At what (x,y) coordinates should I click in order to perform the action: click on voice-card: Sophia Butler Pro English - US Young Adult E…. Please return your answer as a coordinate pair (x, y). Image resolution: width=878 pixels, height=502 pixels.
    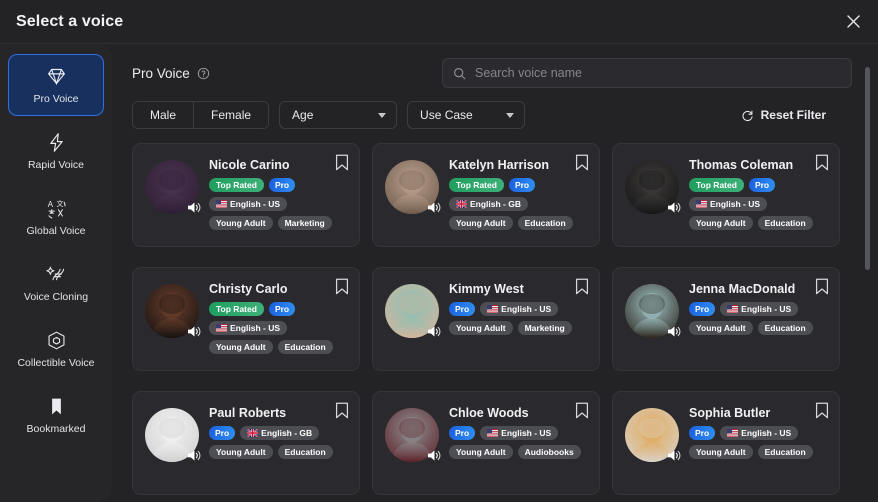
    Looking at the image, I should click on (726, 443).